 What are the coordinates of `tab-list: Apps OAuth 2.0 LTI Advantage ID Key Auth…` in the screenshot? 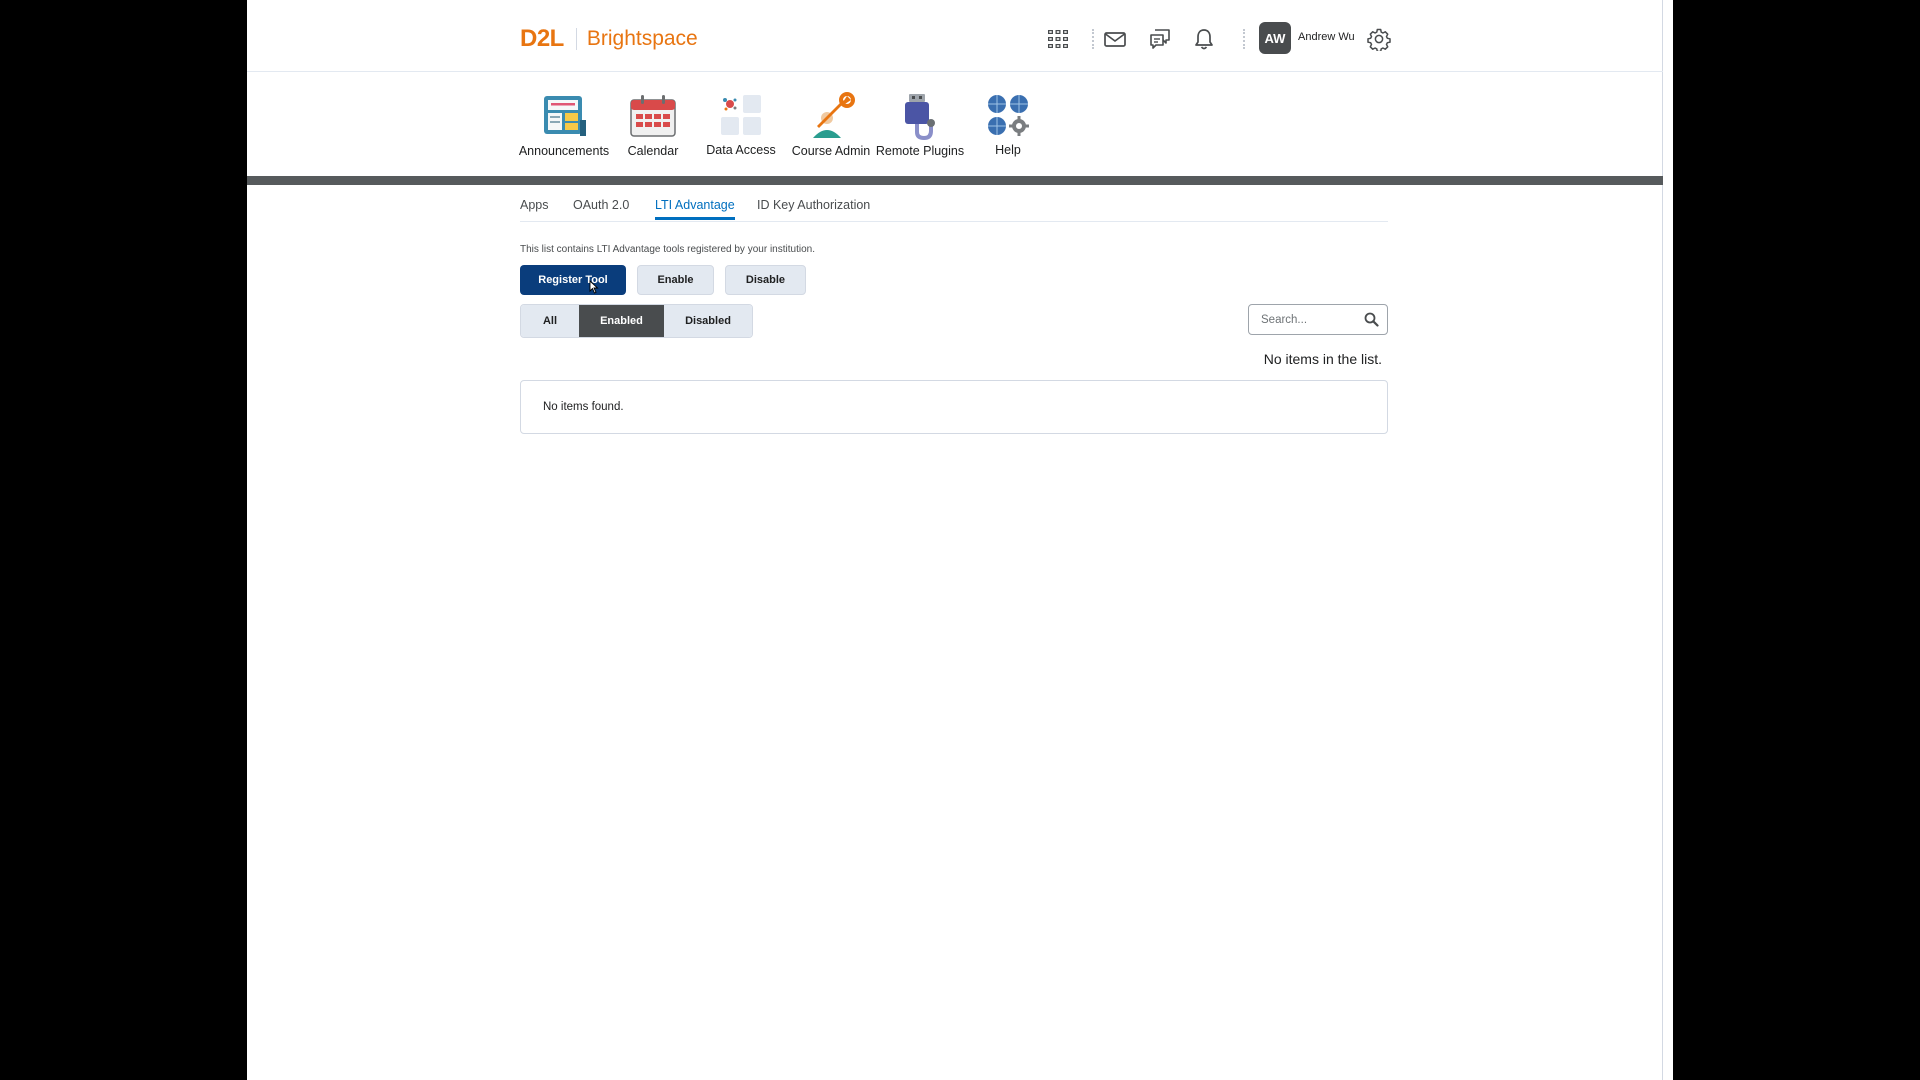 It's located at (954, 203).